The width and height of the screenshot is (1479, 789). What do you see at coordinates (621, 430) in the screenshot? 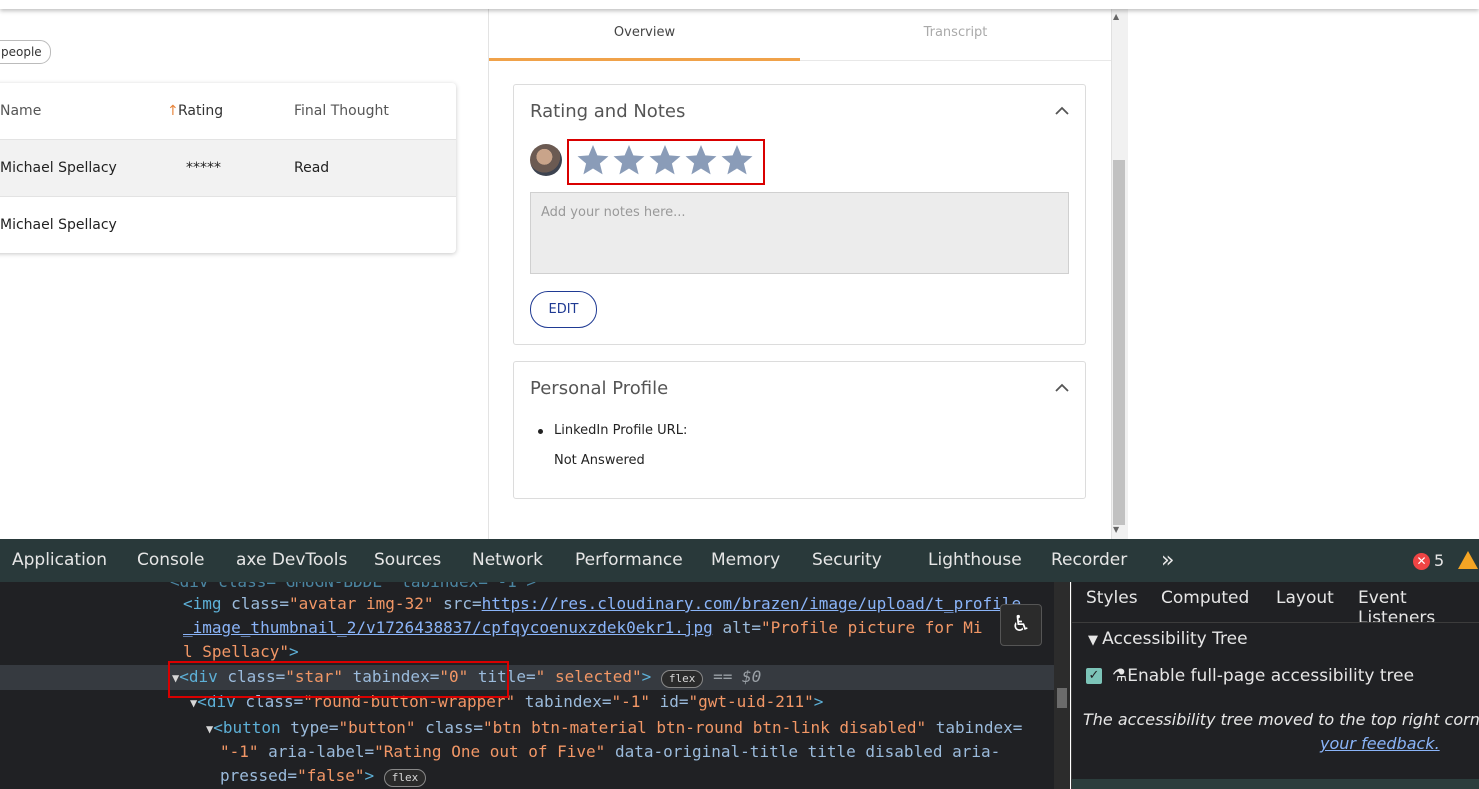
I see `linkedin-label: LinkedIn Profile URL:` at bounding box center [621, 430].